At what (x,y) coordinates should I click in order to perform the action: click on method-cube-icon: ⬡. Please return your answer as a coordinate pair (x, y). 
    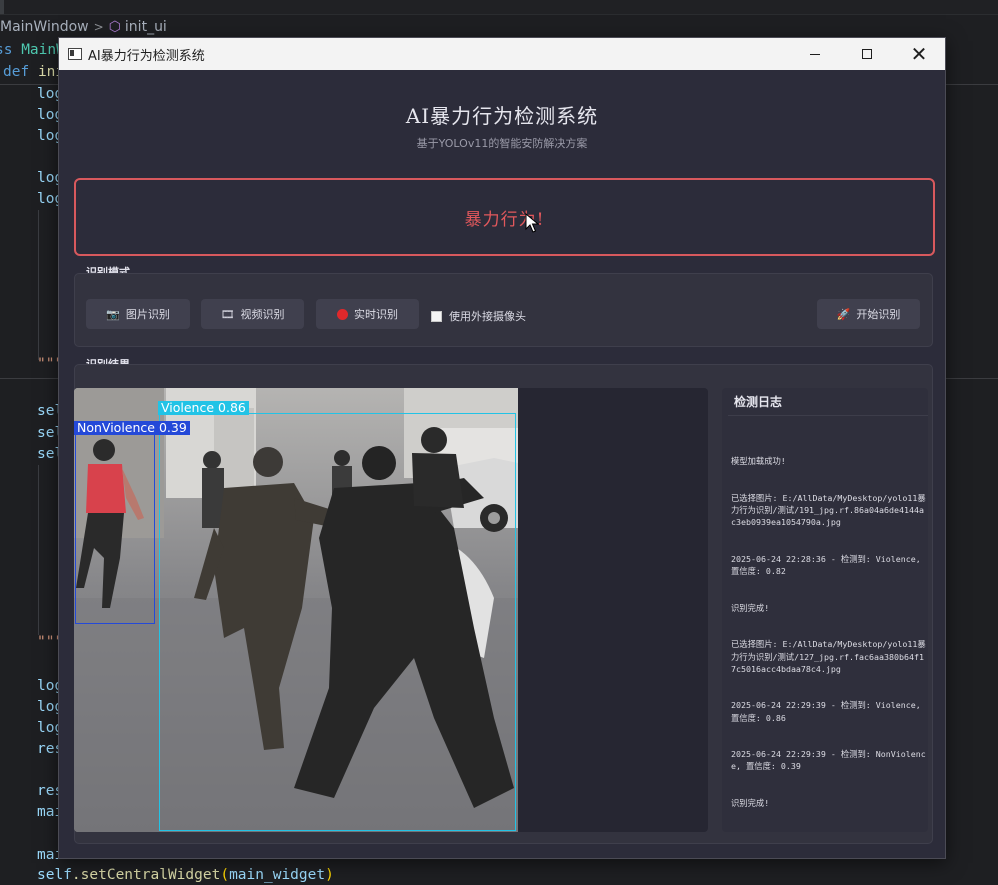
    Looking at the image, I should click on (114, 27).